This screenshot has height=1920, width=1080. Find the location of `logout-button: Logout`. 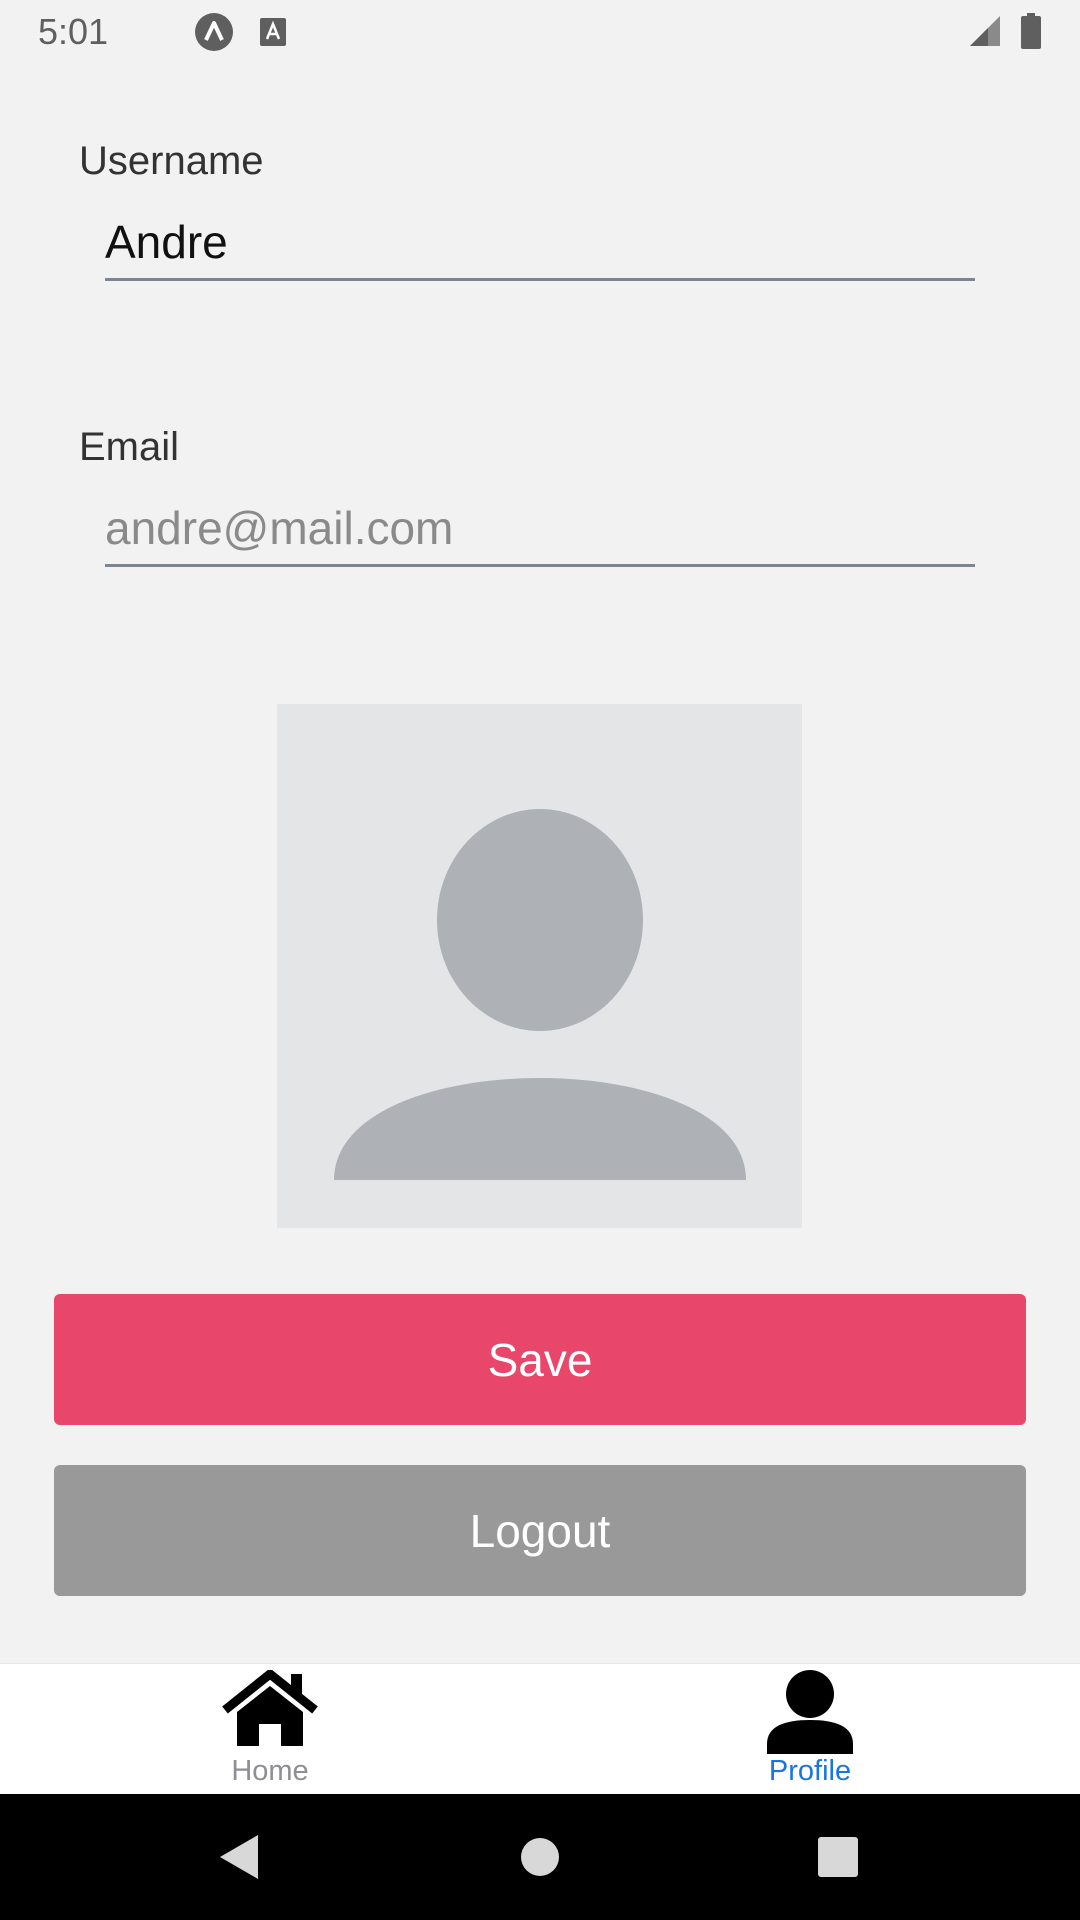

logout-button: Logout is located at coordinates (540, 1530).